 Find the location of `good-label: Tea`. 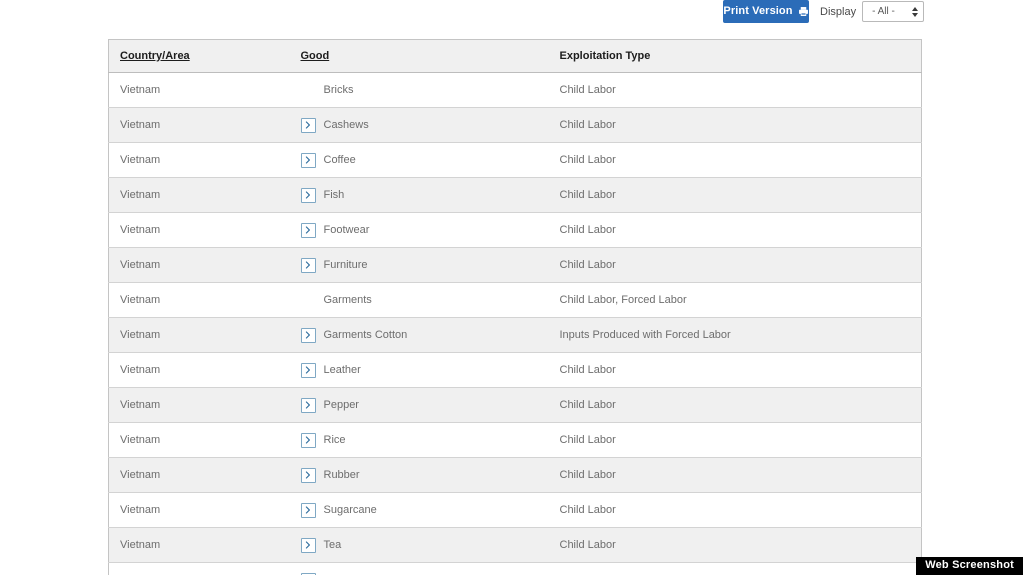

good-label: Tea is located at coordinates (332, 545).